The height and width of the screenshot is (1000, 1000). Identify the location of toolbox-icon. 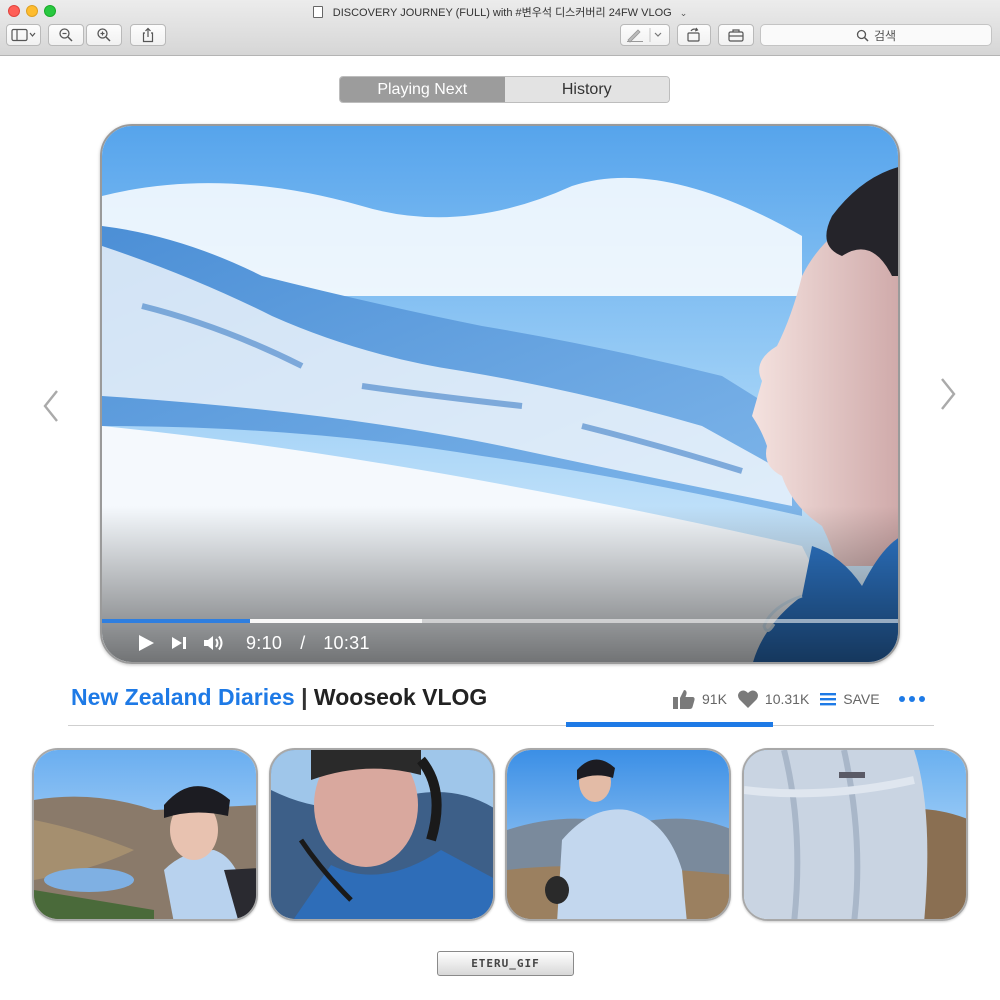
(736, 35).